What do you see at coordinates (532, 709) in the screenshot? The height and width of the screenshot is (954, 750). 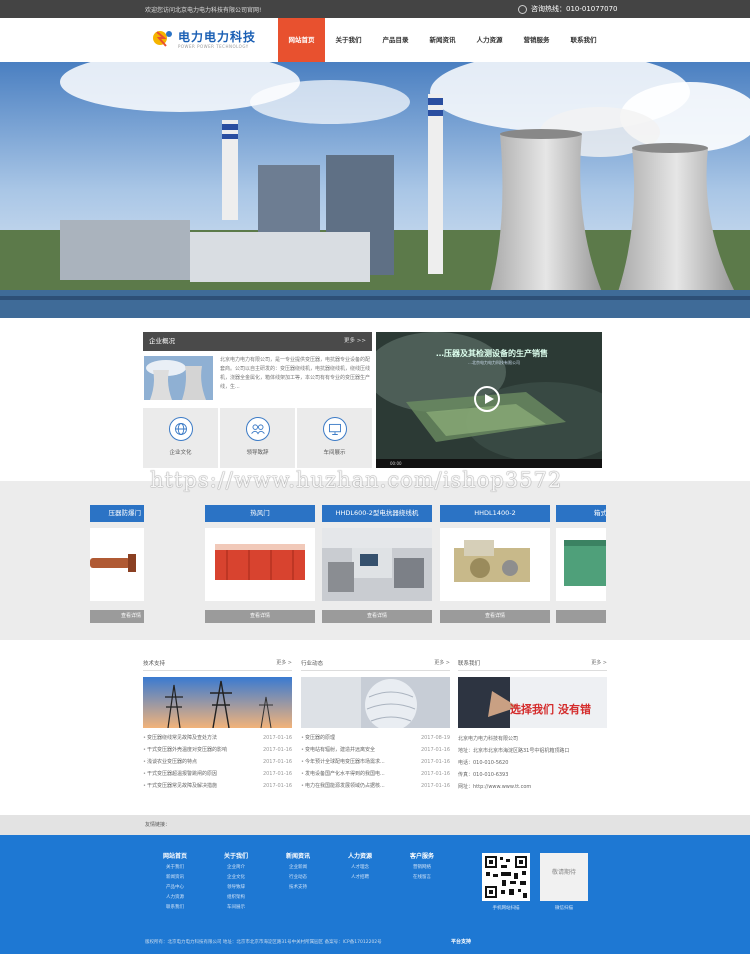 I see `svg-text: 选择我们` at bounding box center [532, 709].